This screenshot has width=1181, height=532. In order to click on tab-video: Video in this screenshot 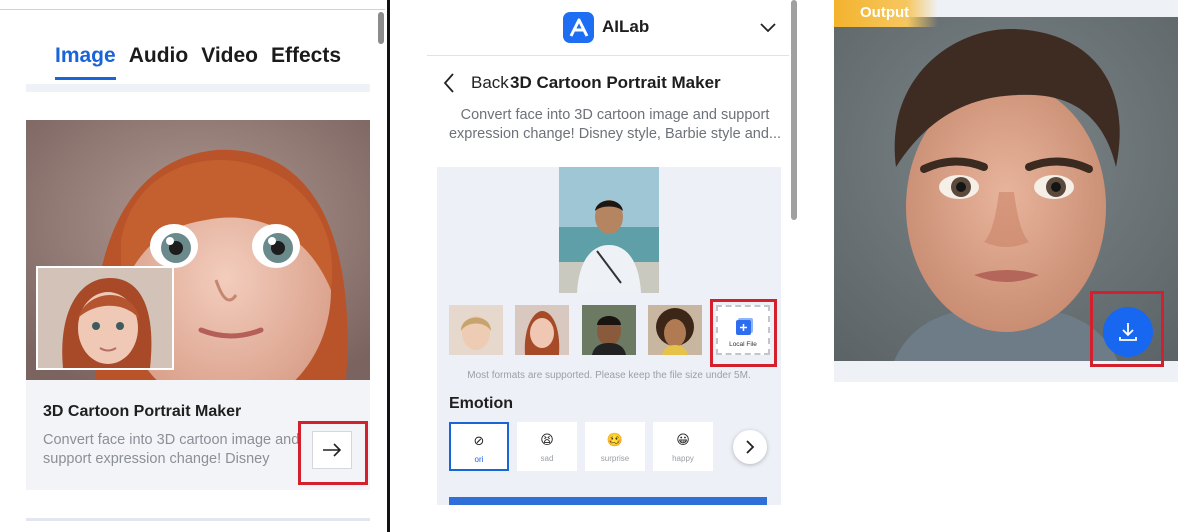, I will do `click(229, 62)`.